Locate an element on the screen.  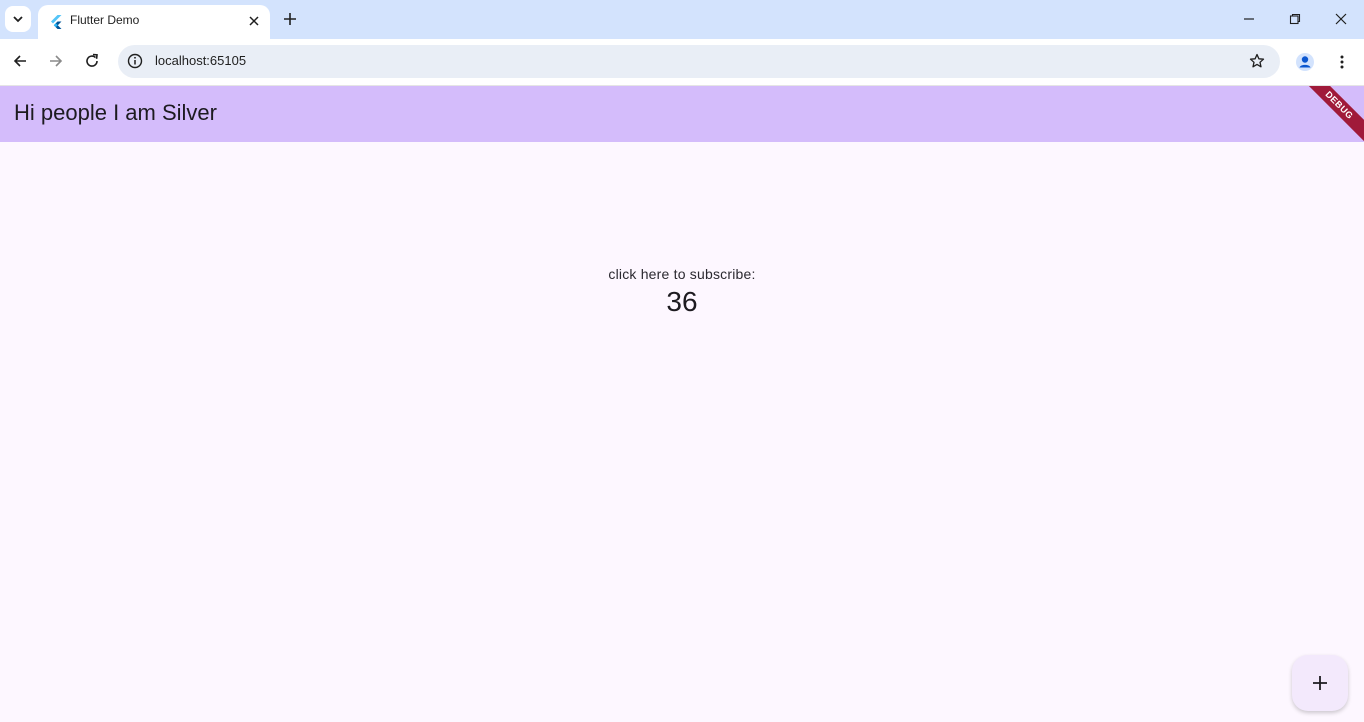
url-text: localhost:65105 is located at coordinates (201, 60).